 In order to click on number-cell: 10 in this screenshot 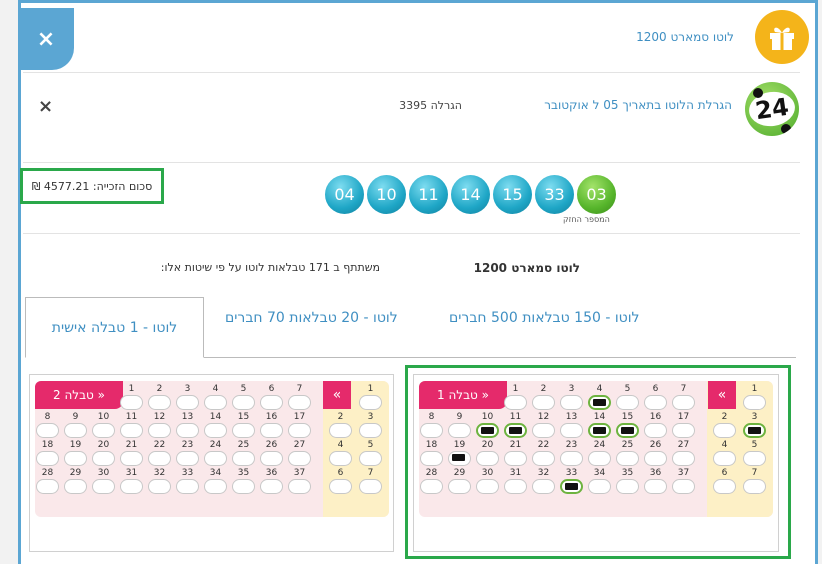, I will do `click(487, 425)`.